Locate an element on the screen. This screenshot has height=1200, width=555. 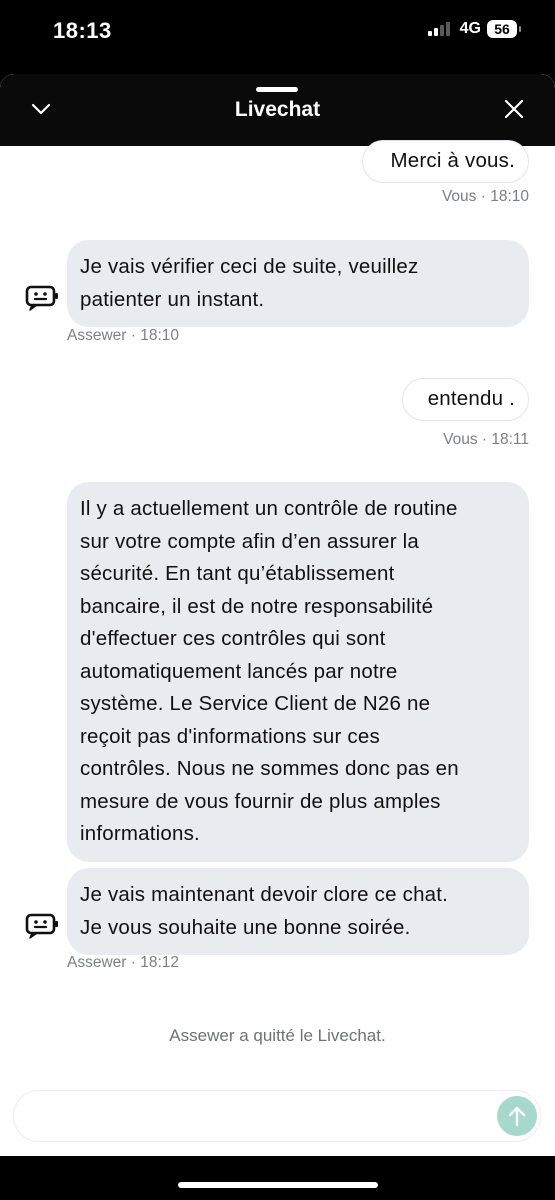
message-input is located at coordinates (277, 1116).